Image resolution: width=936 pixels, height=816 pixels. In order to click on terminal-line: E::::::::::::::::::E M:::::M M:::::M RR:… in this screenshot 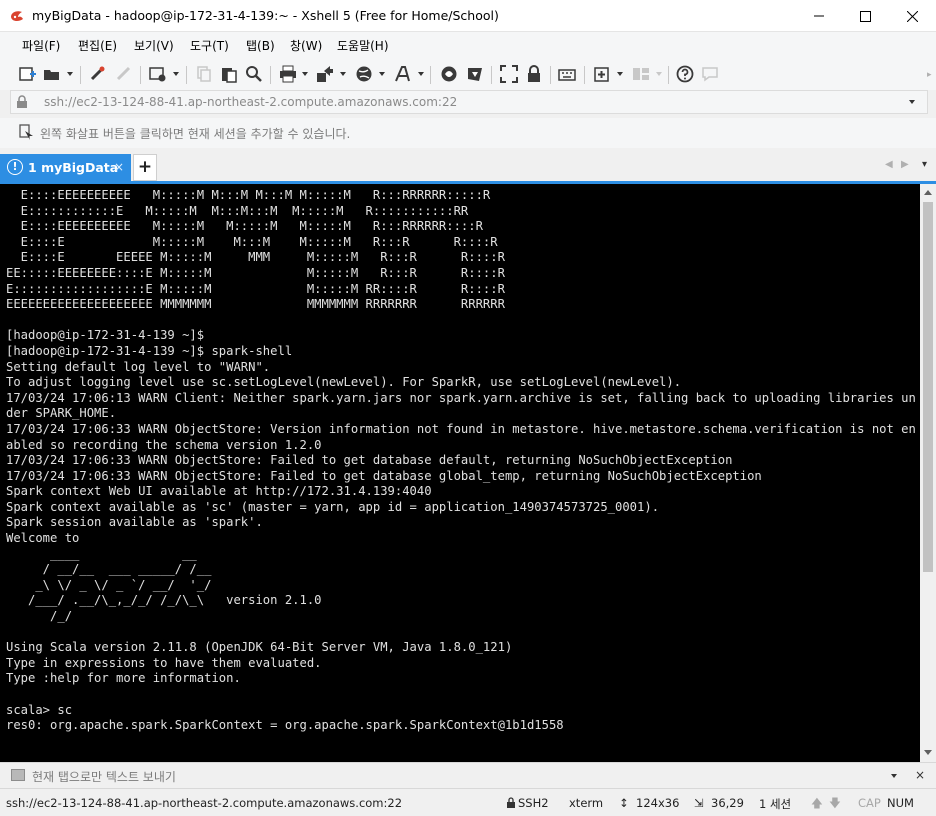, I will do `click(255, 288)`.